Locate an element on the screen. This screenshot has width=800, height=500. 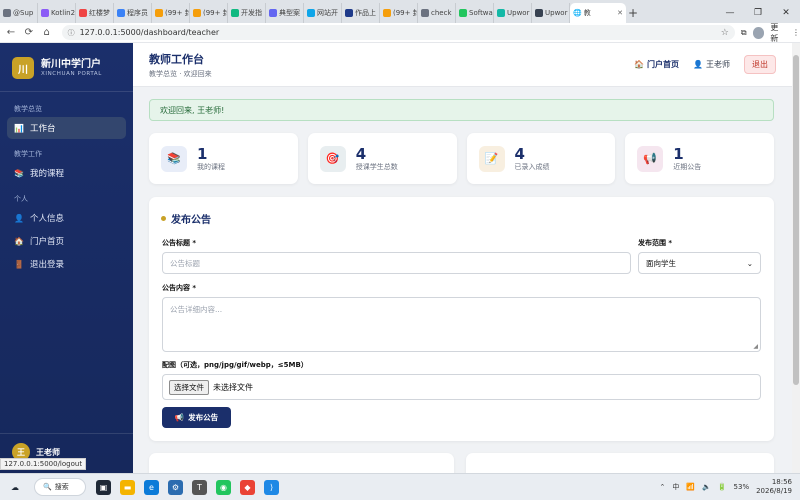
stat-icon: 📚 is located at coordinates (174, 158).